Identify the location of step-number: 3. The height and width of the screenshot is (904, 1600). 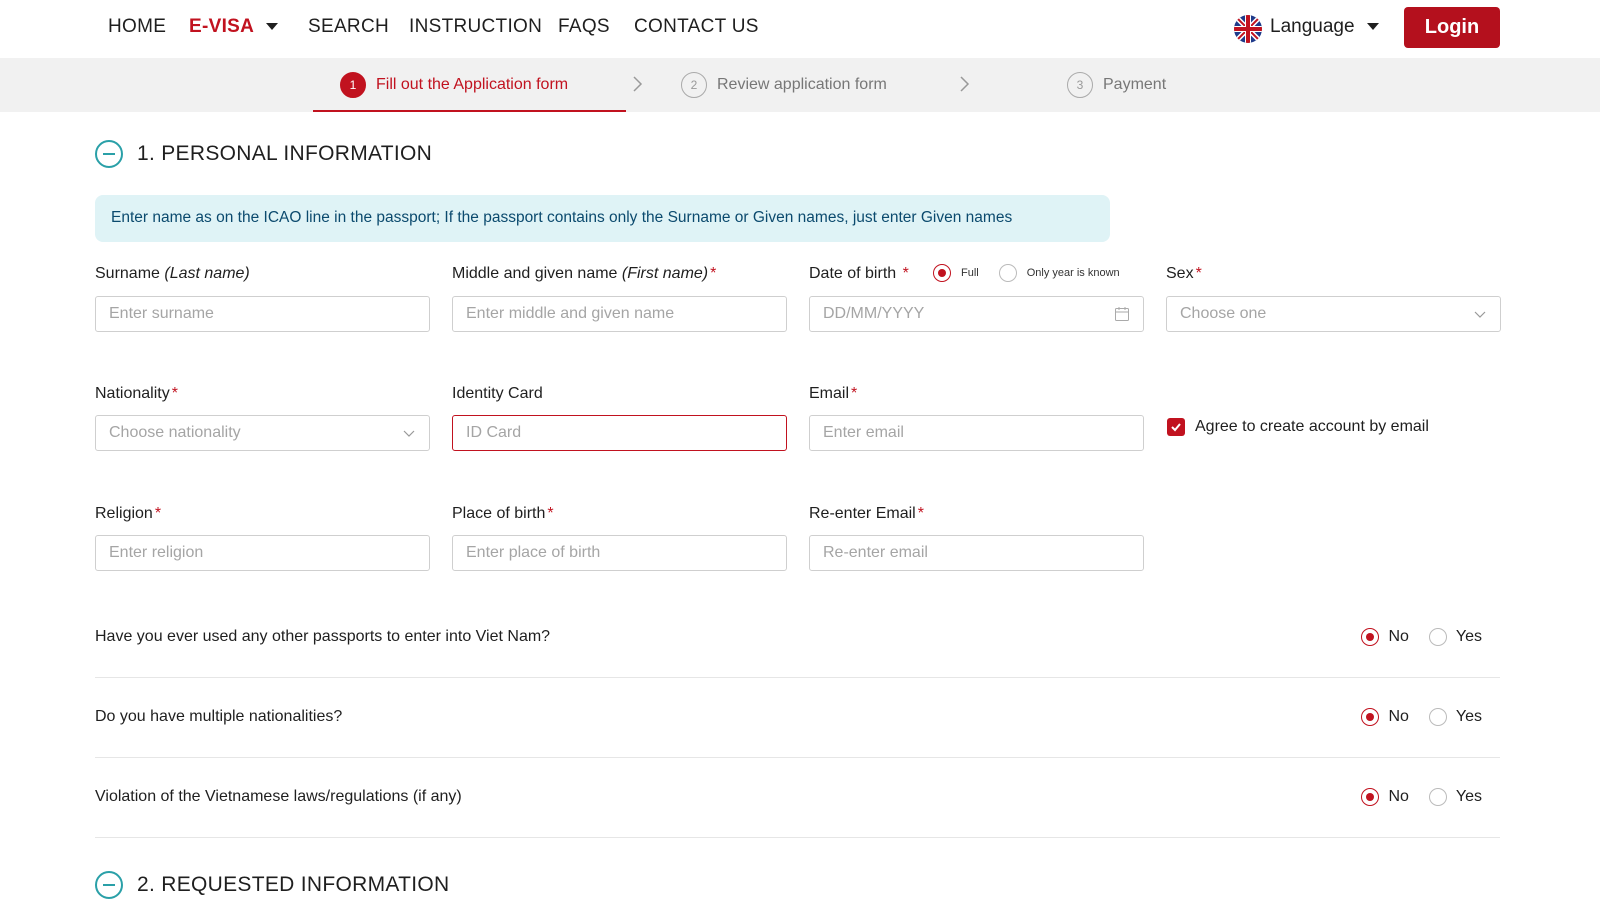
(1080, 85).